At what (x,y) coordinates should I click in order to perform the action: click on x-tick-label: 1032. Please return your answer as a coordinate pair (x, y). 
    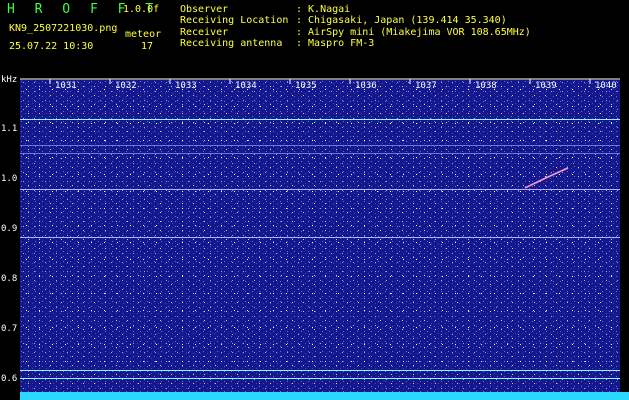
    Looking at the image, I should click on (126, 86).